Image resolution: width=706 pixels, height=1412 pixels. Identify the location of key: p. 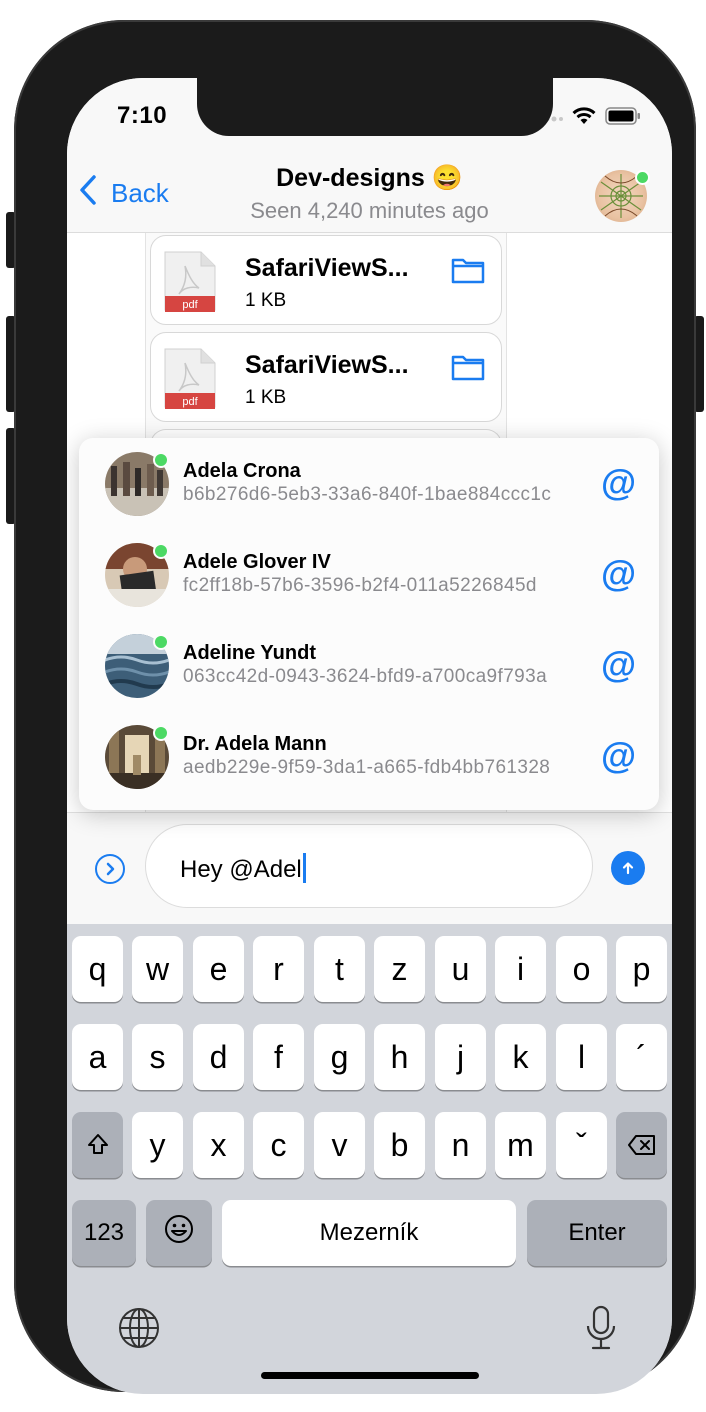
(641, 969).